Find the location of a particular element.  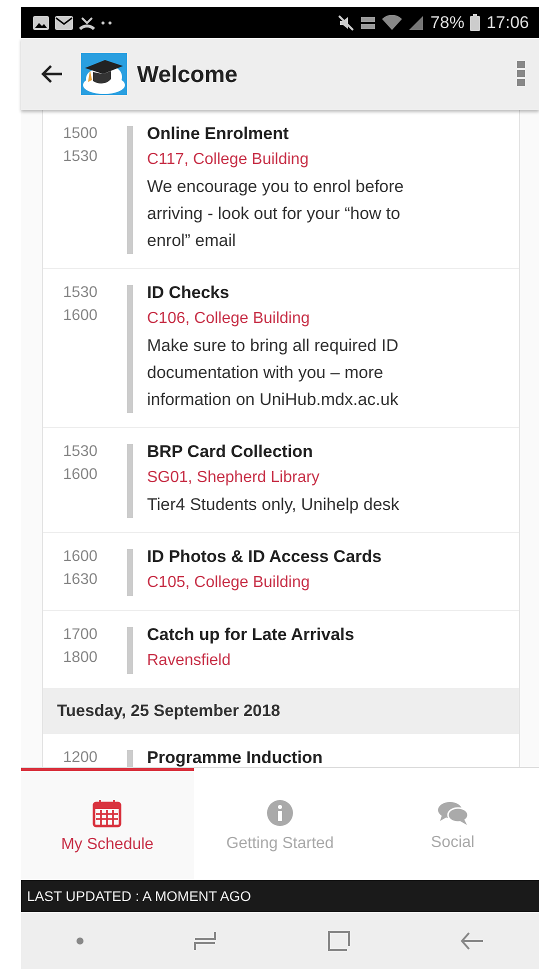

event-title: Programme Induction is located at coordinates (235, 757).